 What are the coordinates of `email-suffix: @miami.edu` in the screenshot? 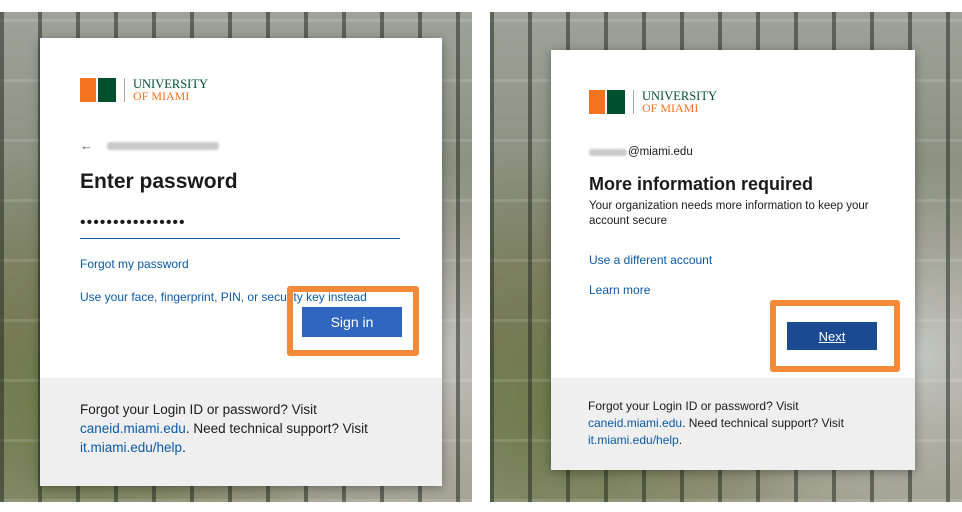 It's located at (660, 152).